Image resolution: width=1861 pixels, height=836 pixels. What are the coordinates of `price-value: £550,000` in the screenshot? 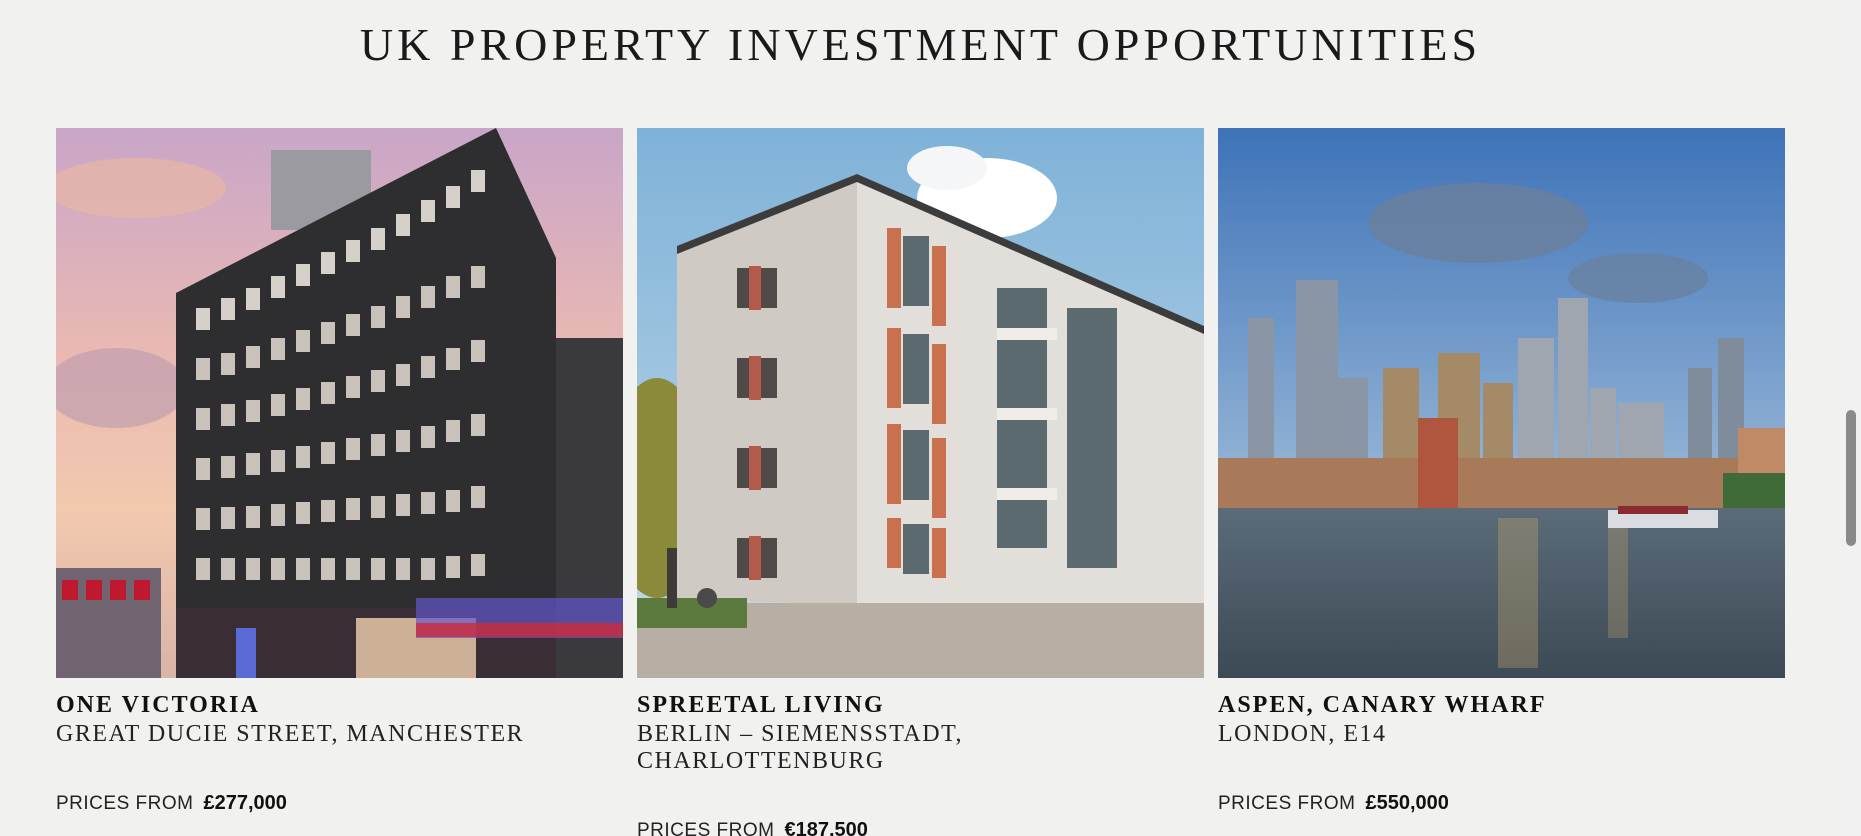 It's located at (1407, 803).